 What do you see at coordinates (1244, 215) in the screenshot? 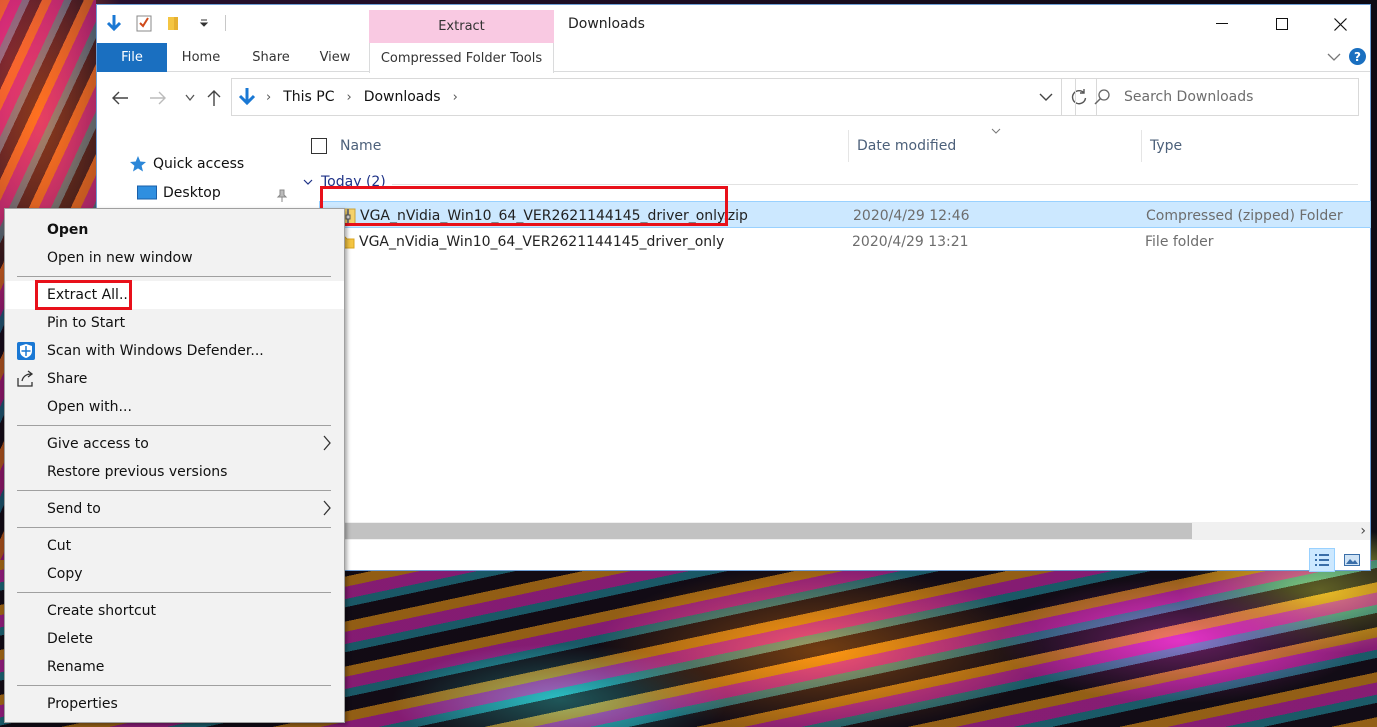
I see `file-type: Compressed (zipped) Folder` at bounding box center [1244, 215].